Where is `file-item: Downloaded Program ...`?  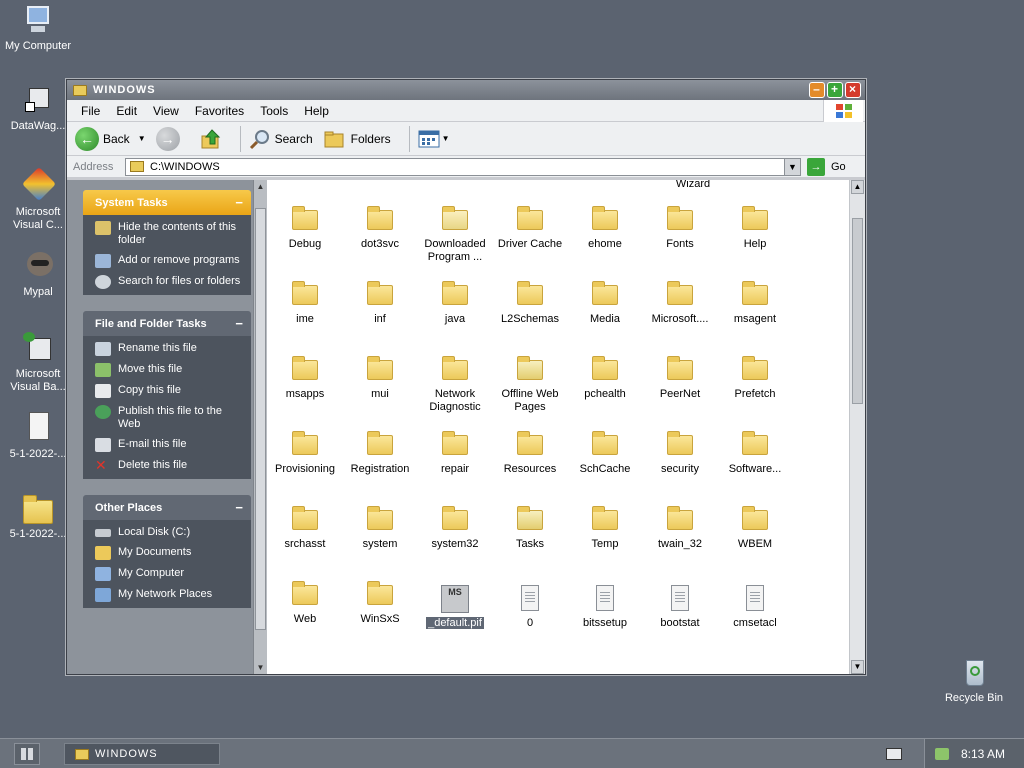
file-item: Downloaded Program ... is located at coordinates (455, 235).